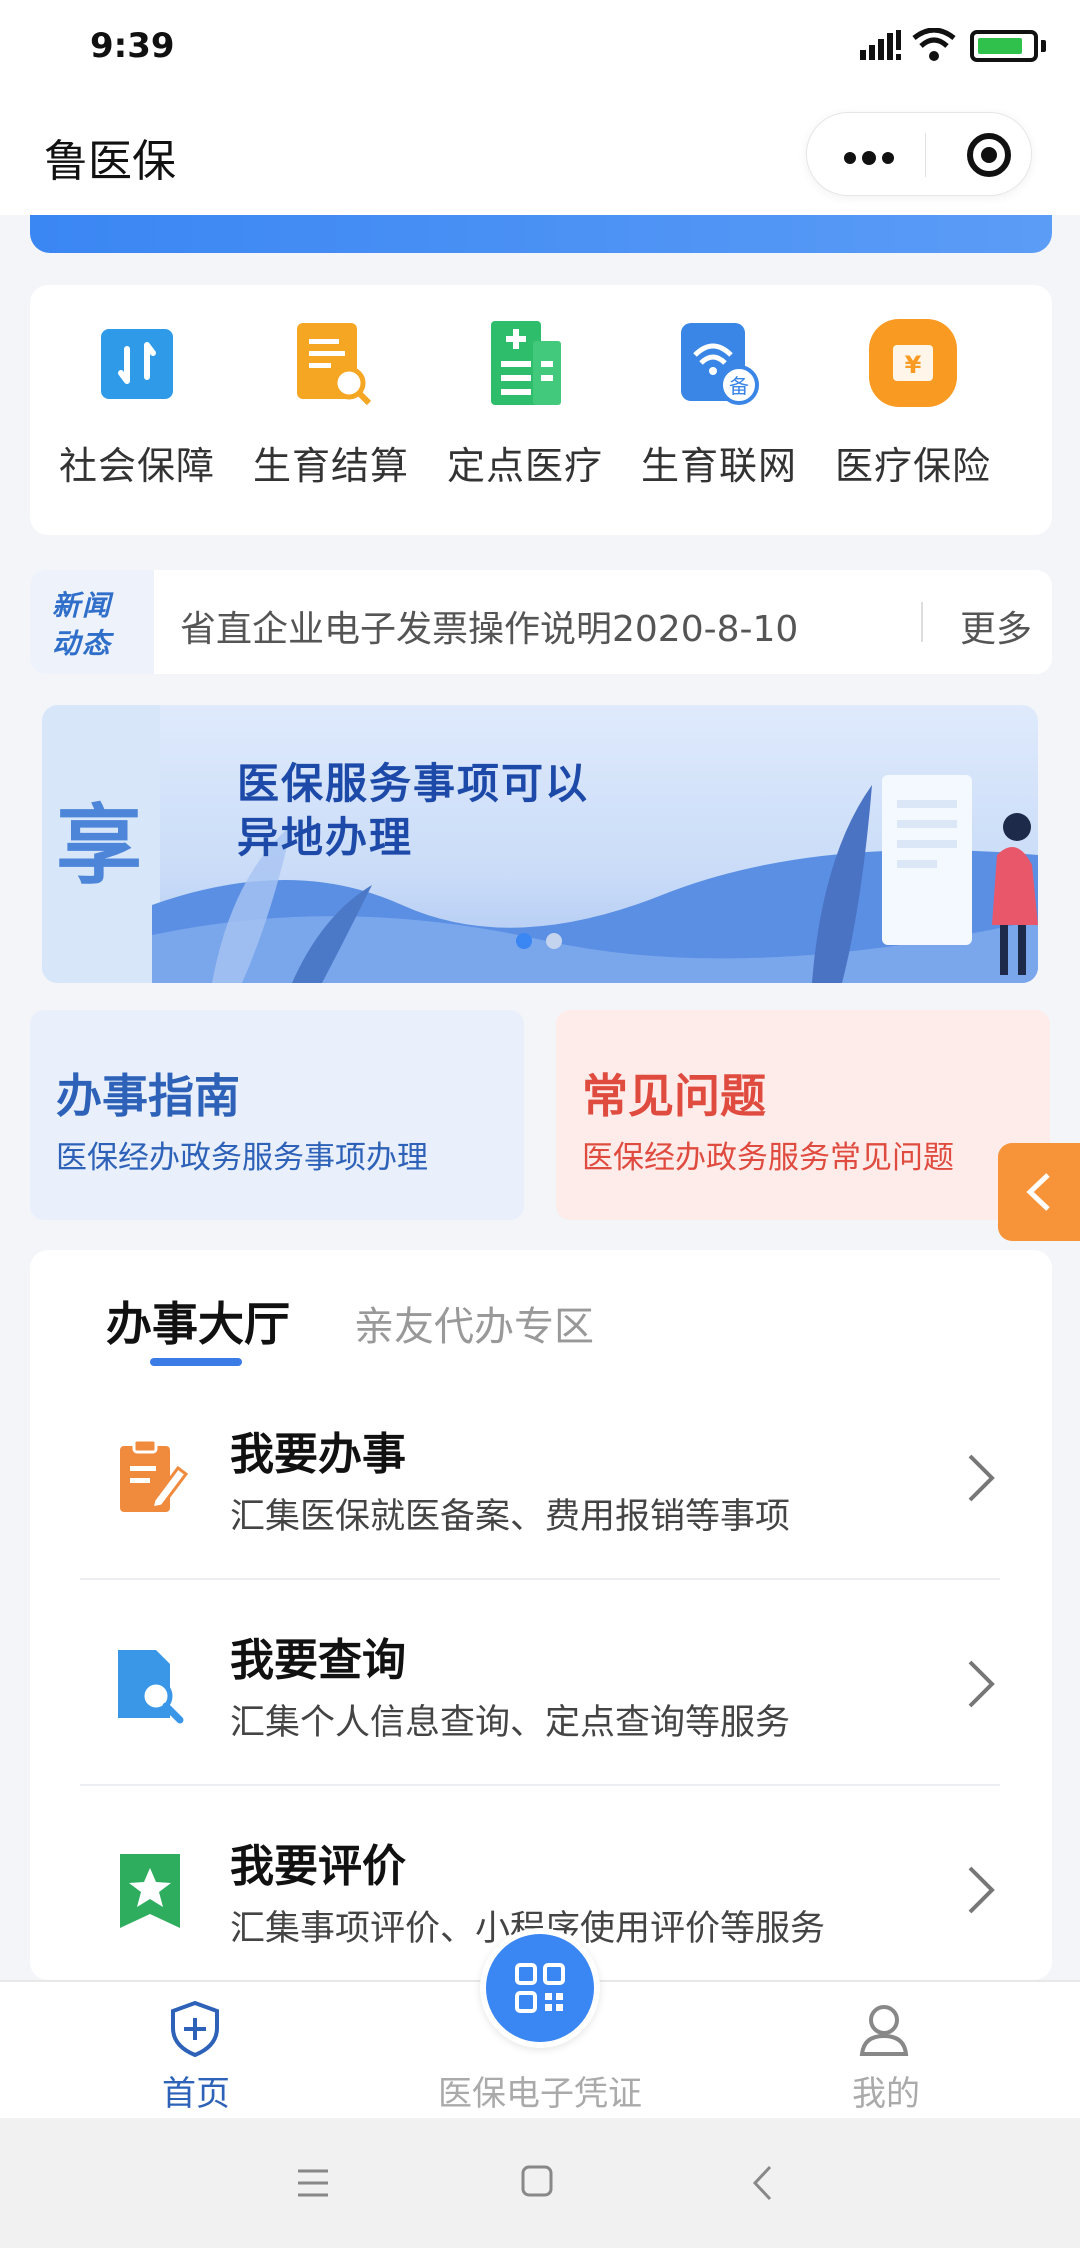 The height and width of the screenshot is (2248, 1080). Describe the element at coordinates (277, 1115) in the screenshot. I see `guide-card: 办事指南 医保经办政务服务事项办理` at that location.